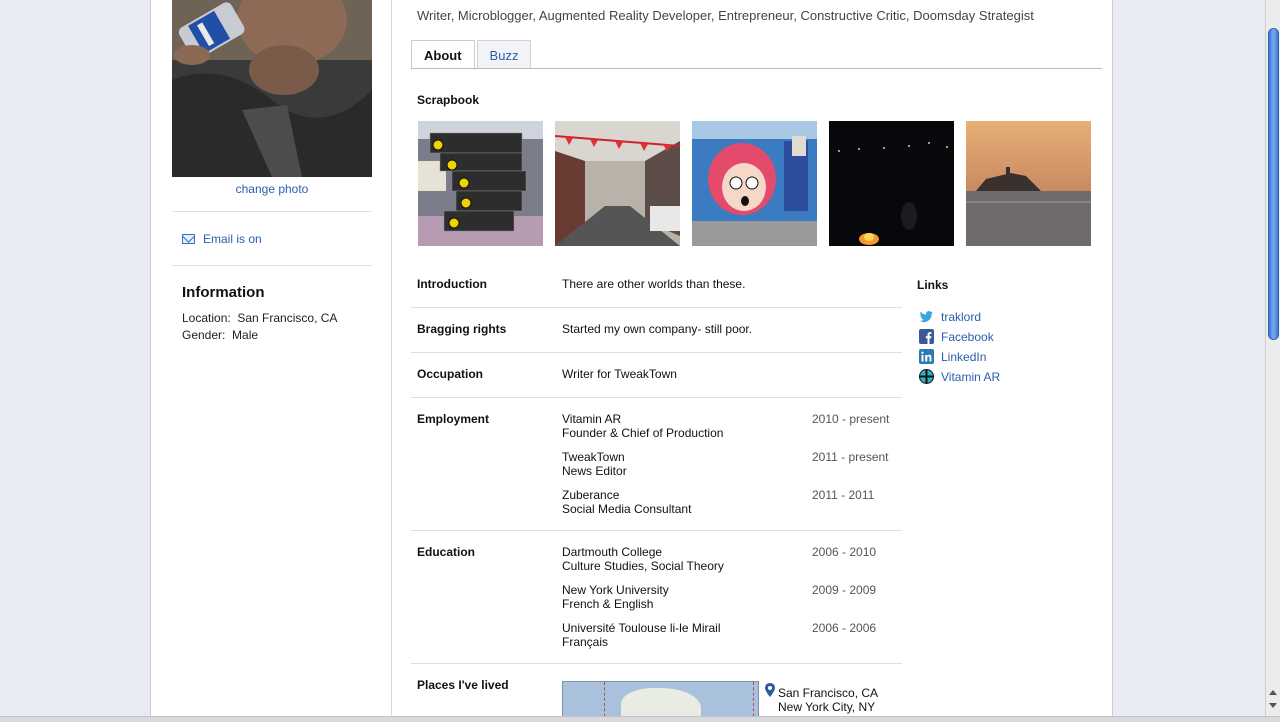 This screenshot has height=722, width=1280. I want to click on linkedin-icon, so click(926, 356).